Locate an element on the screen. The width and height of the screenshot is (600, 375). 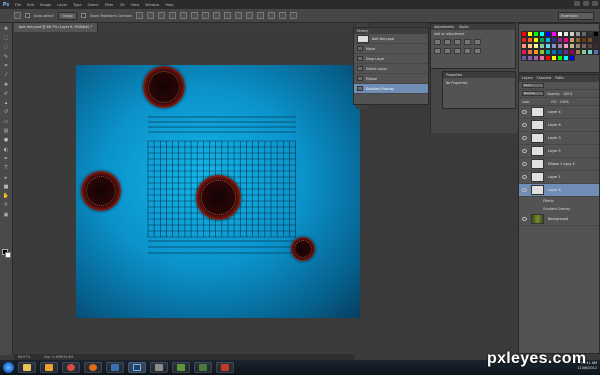
layer-row-background: Background is located at coordinates (559, 219).